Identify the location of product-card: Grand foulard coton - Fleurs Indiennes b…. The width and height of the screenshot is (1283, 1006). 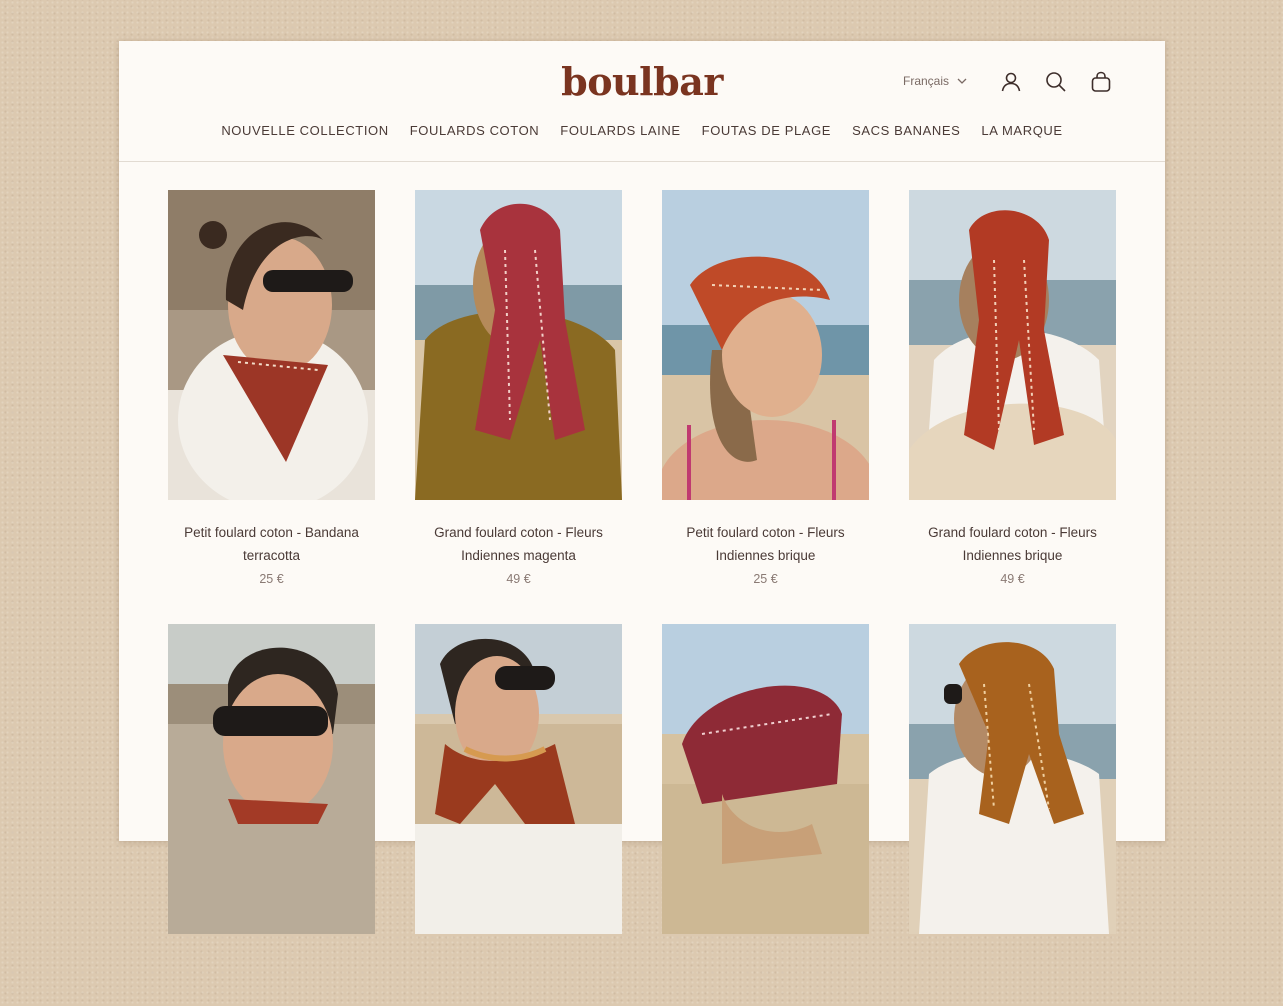
(1012, 388).